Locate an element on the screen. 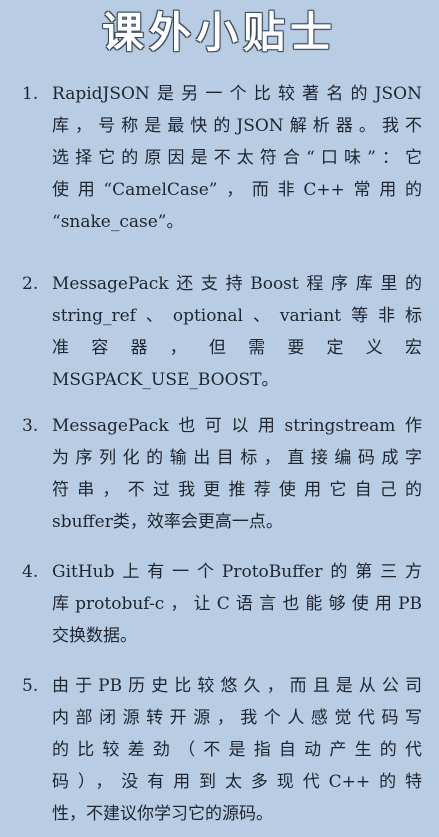  tip-line: 符串，不过我更推荐使用它自己的 is located at coordinates (237, 490).